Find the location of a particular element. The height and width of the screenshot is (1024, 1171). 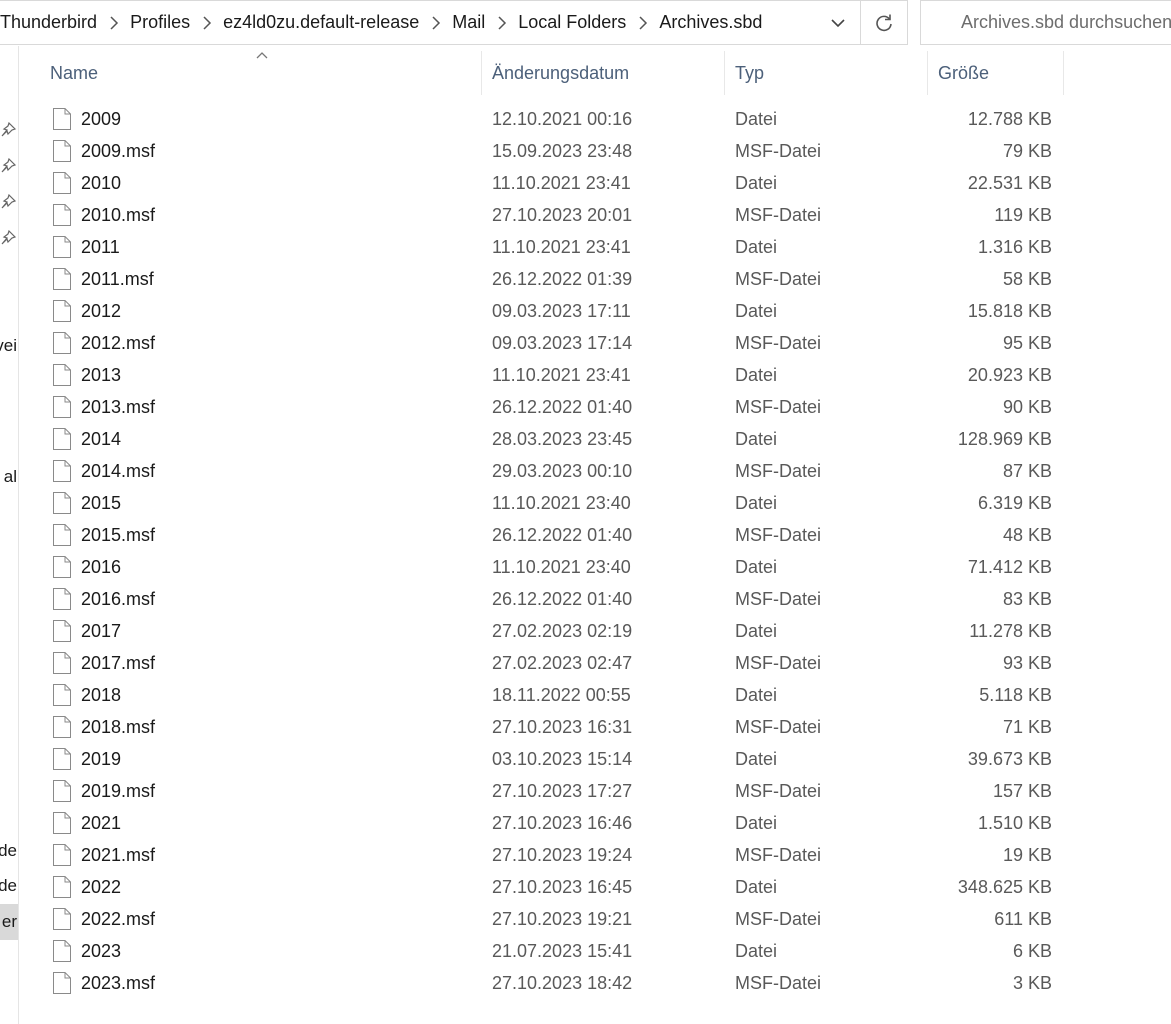

column-header-date: Änderungsdatum is located at coordinates (603, 73).